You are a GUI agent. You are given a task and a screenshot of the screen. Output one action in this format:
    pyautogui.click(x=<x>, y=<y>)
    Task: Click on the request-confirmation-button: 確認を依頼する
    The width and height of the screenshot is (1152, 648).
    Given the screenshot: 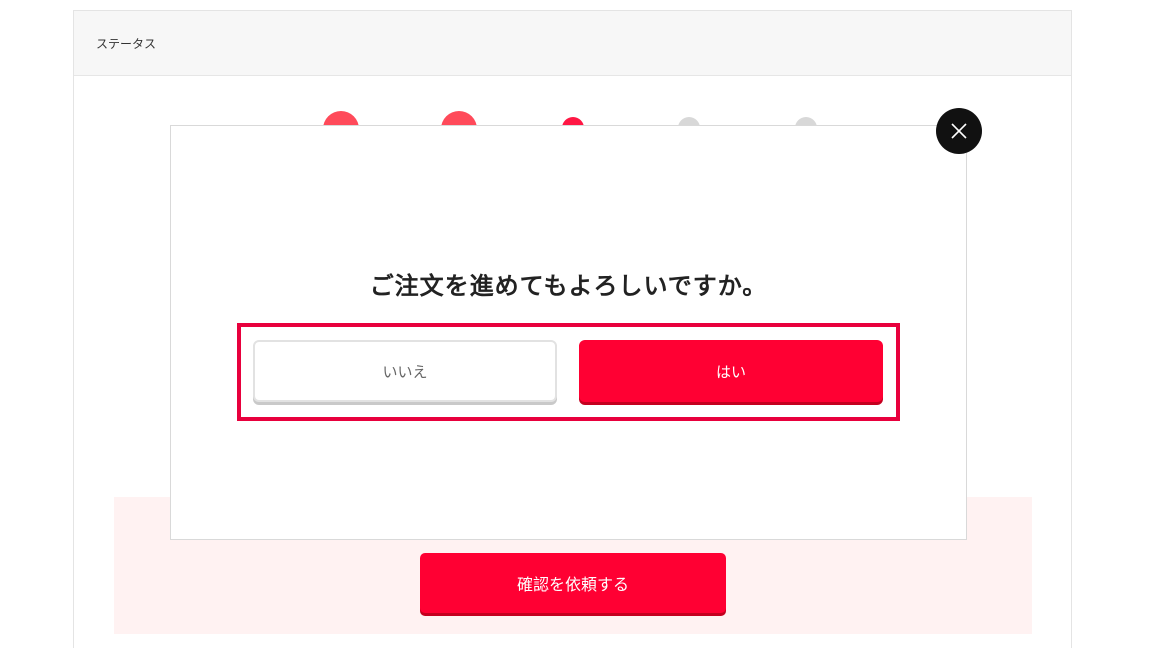 What is the action you would take?
    pyautogui.click(x=573, y=583)
    